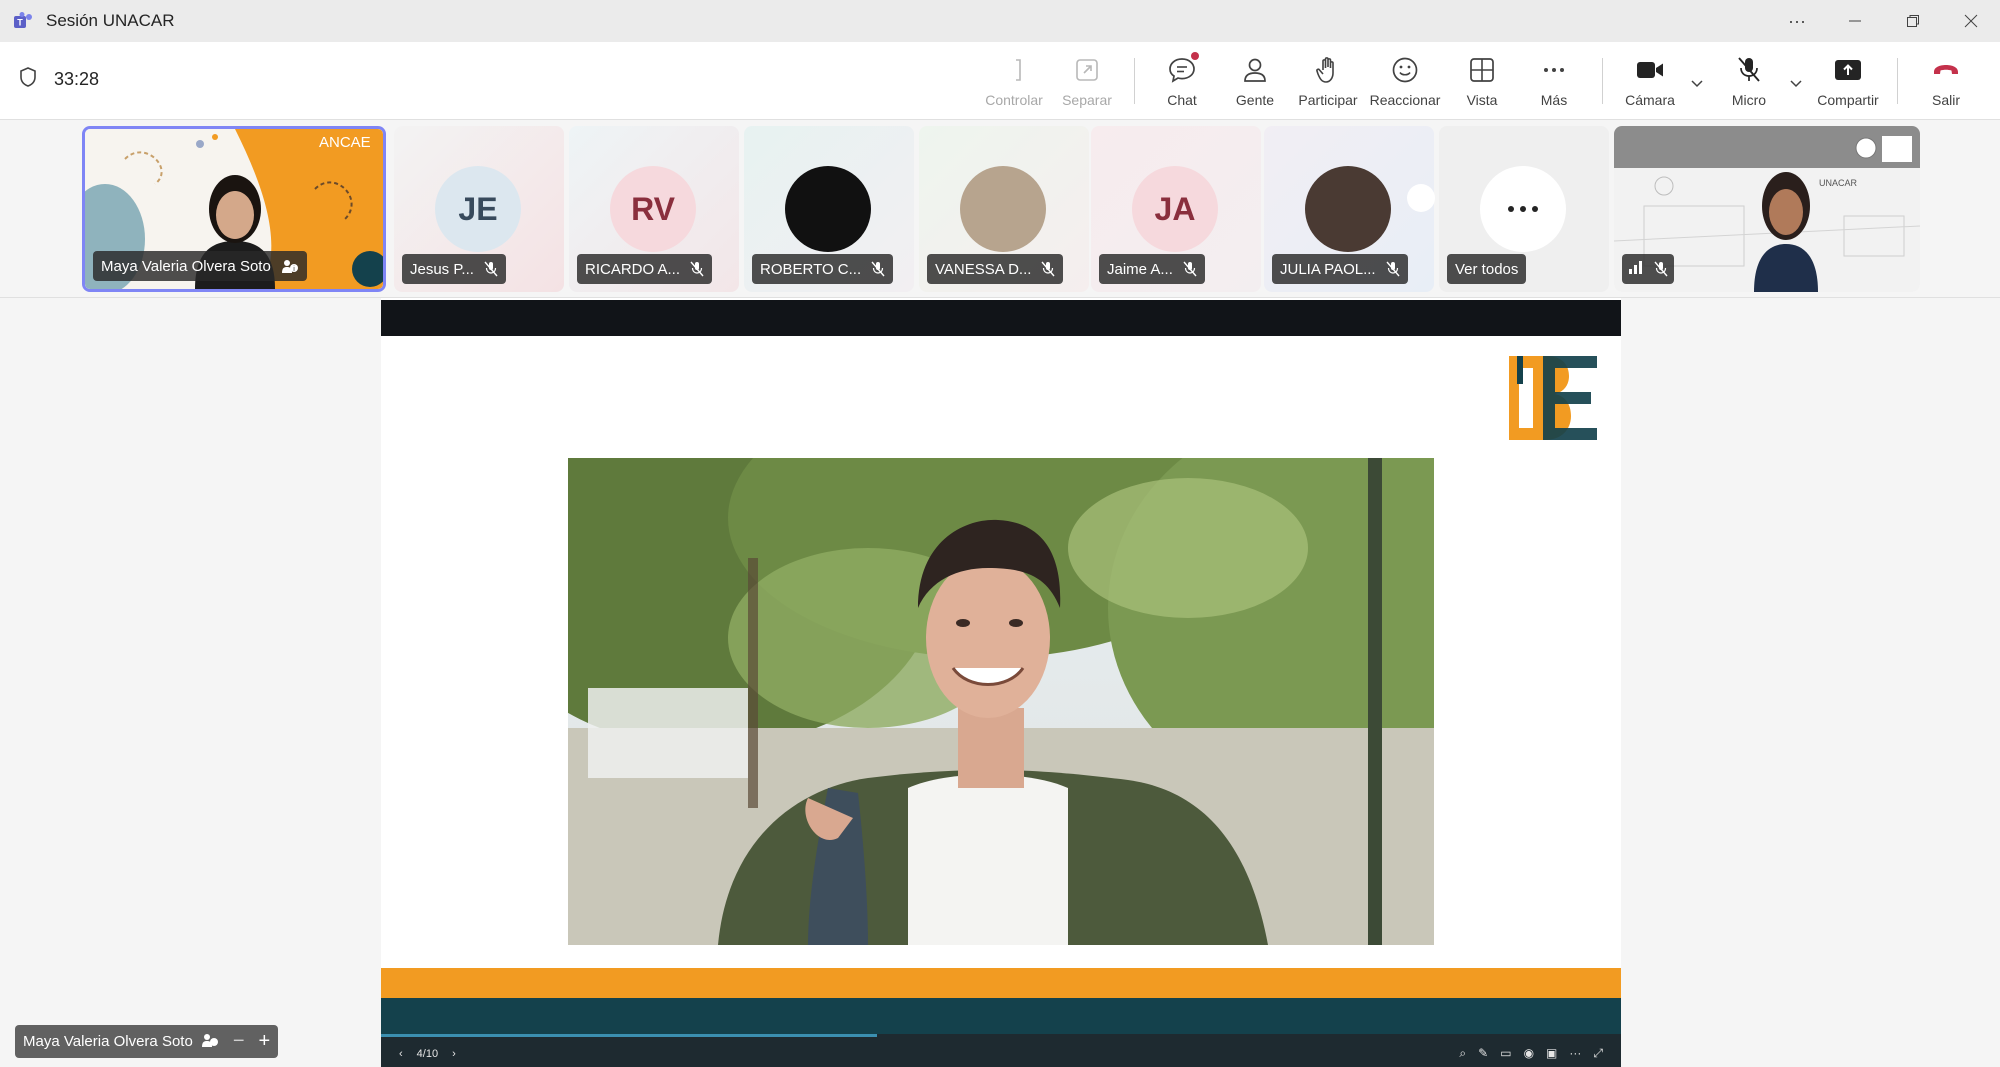 The image size is (2000, 1067). Describe the element at coordinates (1553, 400) in the screenshot. I see `be-logo` at that location.